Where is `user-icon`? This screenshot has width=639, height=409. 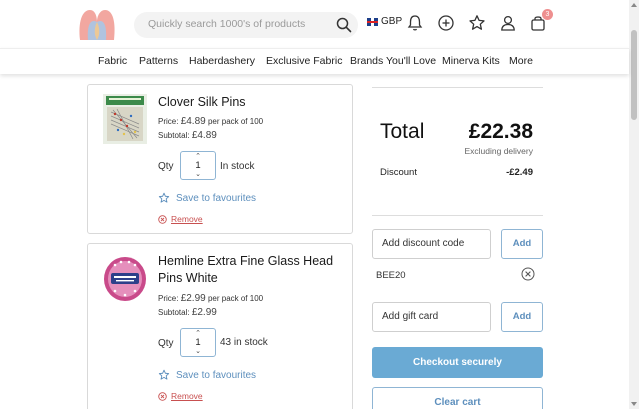
user-icon is located at coordinates (508, 23).